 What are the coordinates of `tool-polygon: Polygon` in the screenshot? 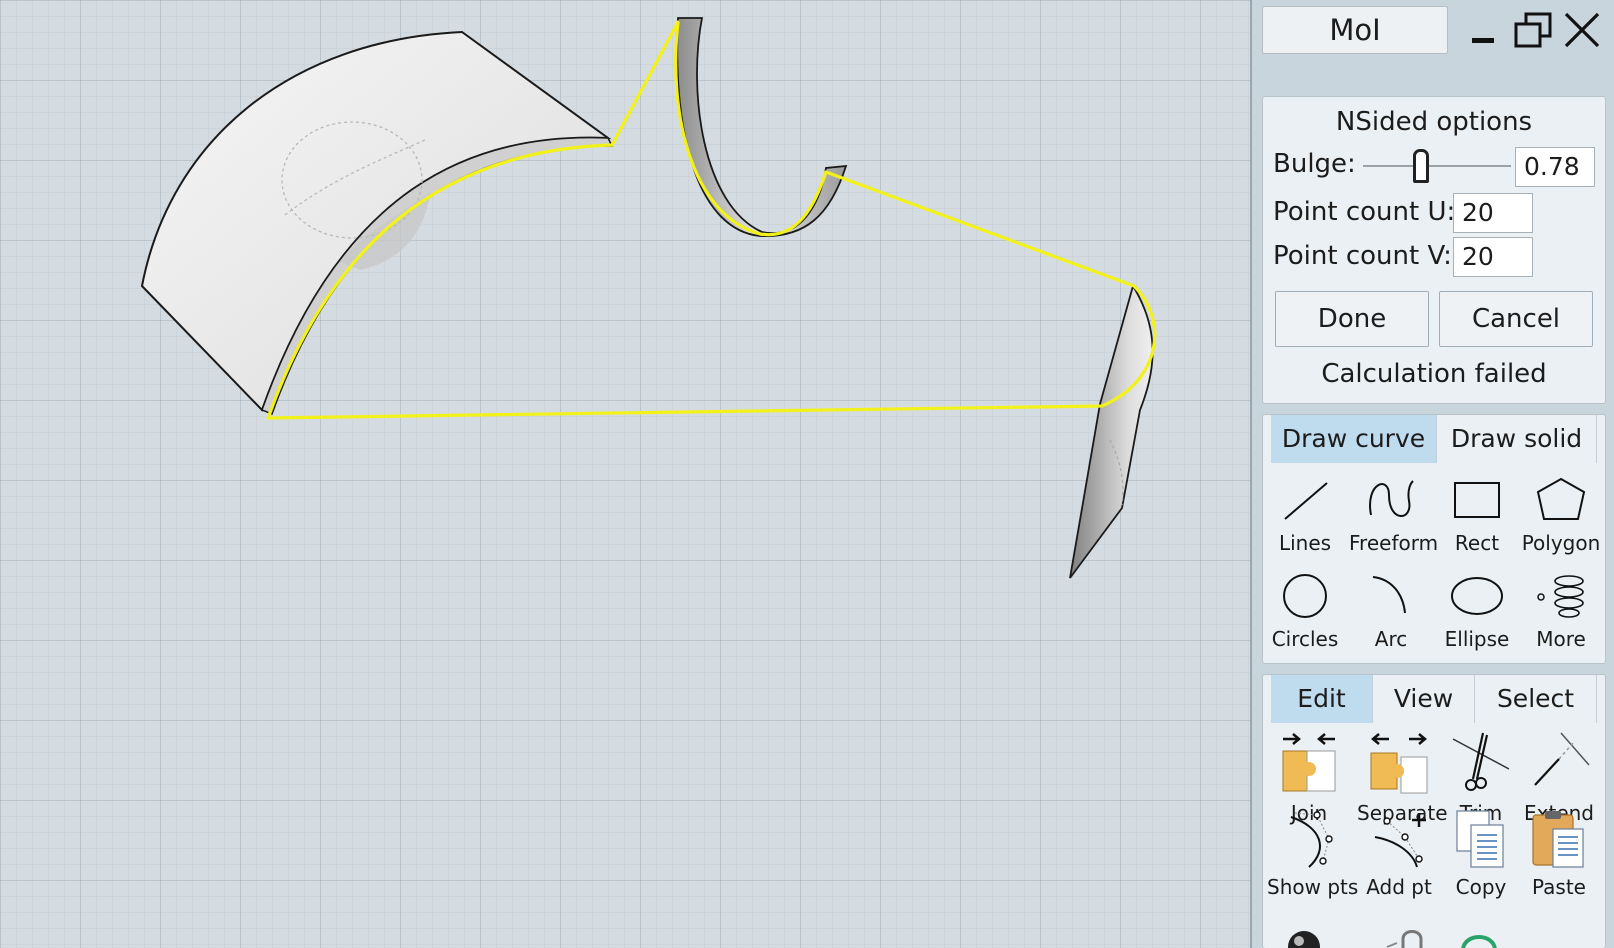 It's located at (1561, 515).